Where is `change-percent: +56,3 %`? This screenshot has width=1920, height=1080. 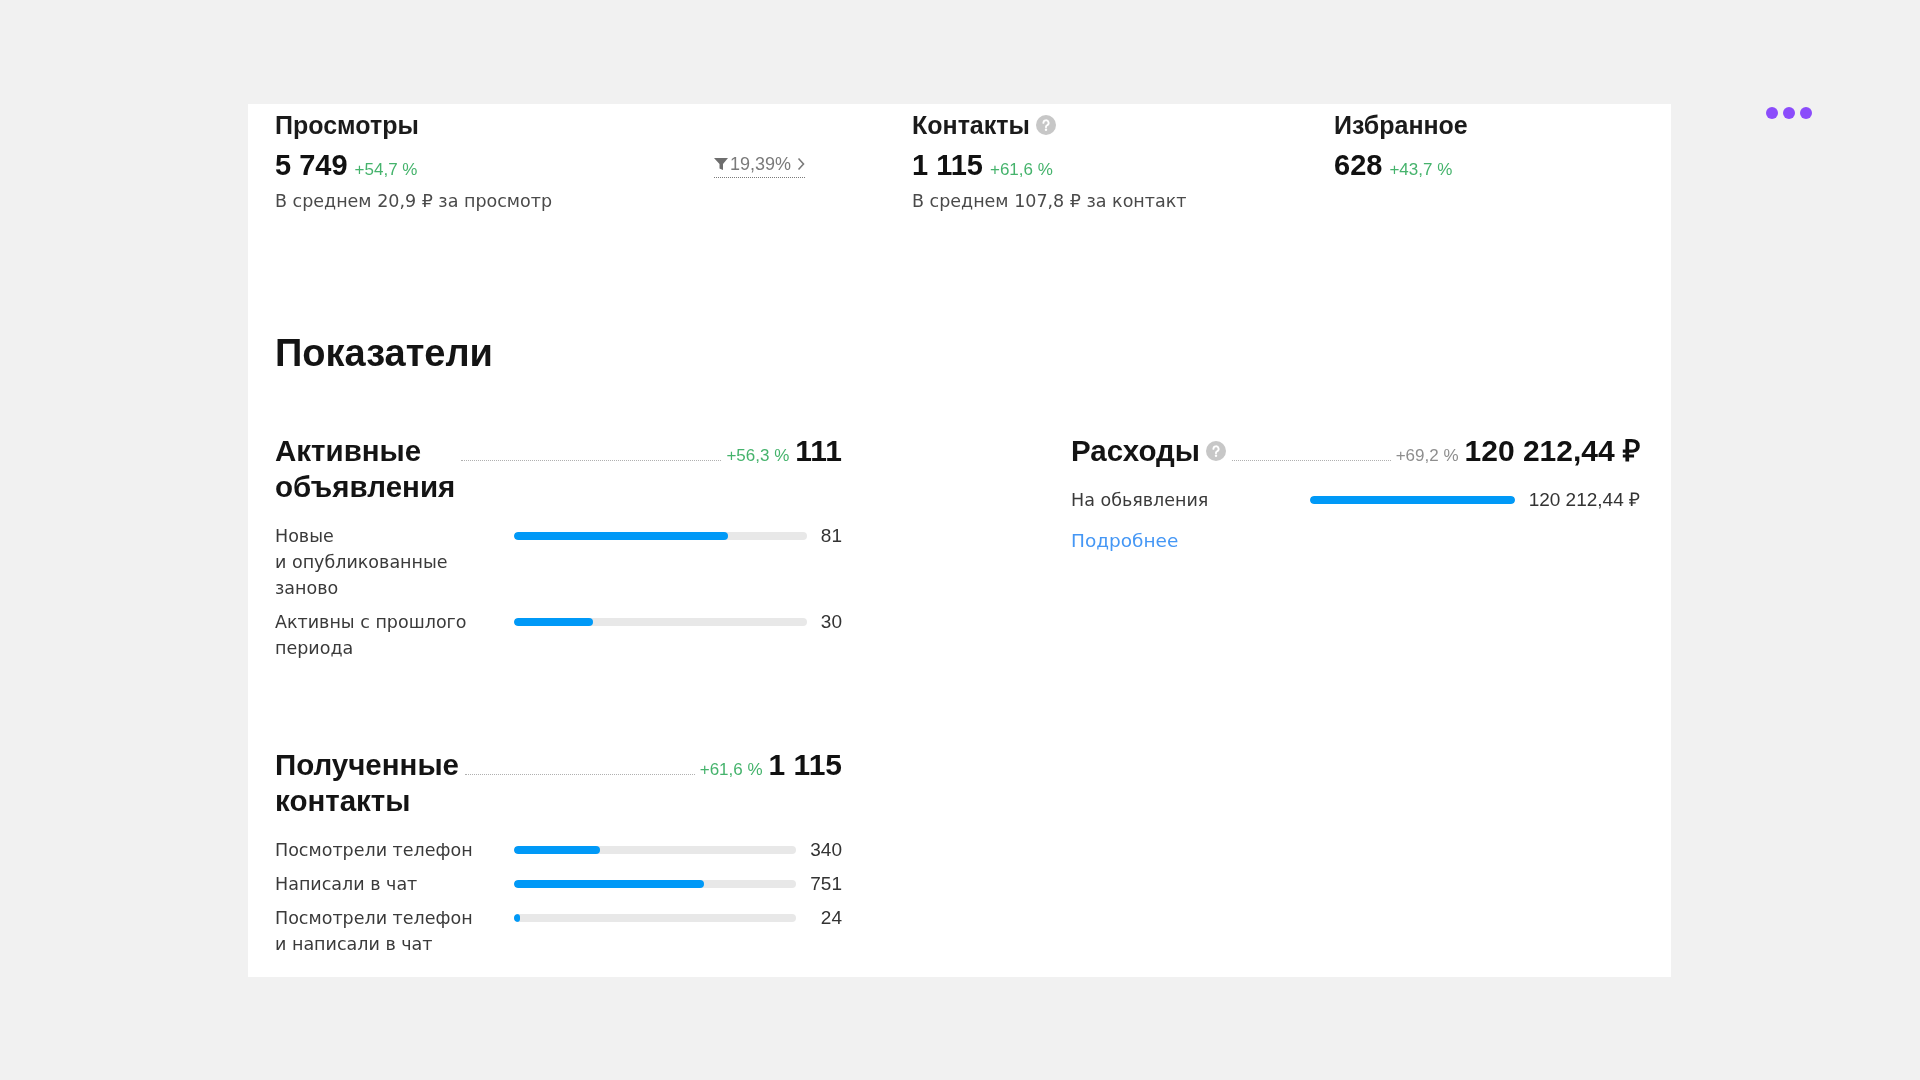 change-percent: +56,3 % is located at coordinates (758, 456).